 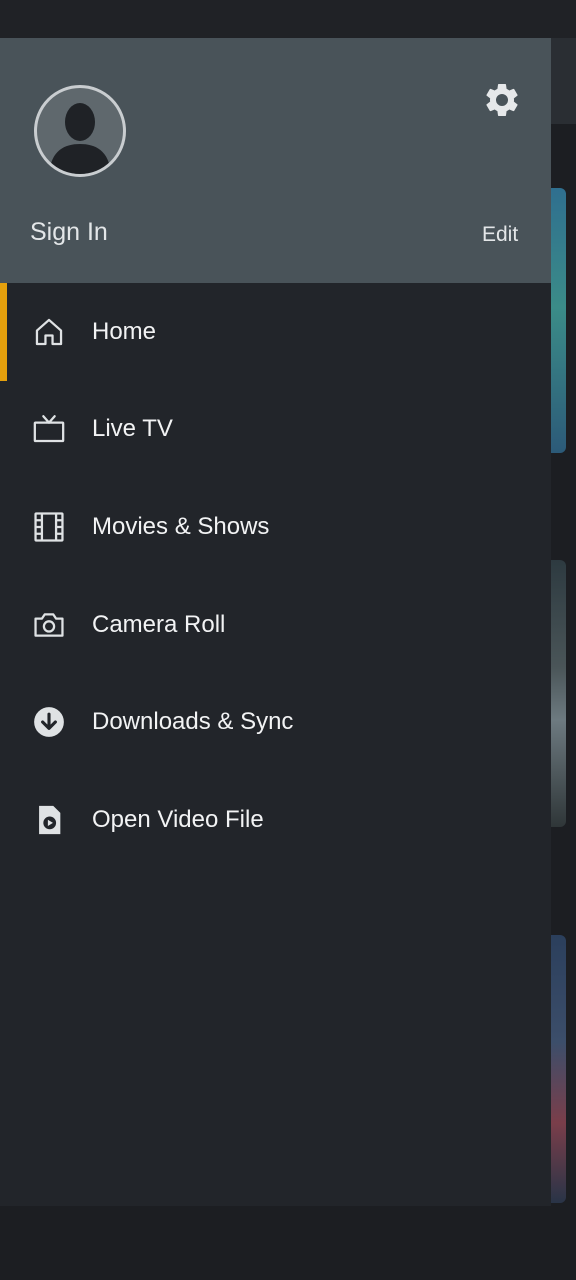 What do you see at coordinates (49, 625) in the screenshot?
I see `camera-icon` at bounding box center [49, 625].